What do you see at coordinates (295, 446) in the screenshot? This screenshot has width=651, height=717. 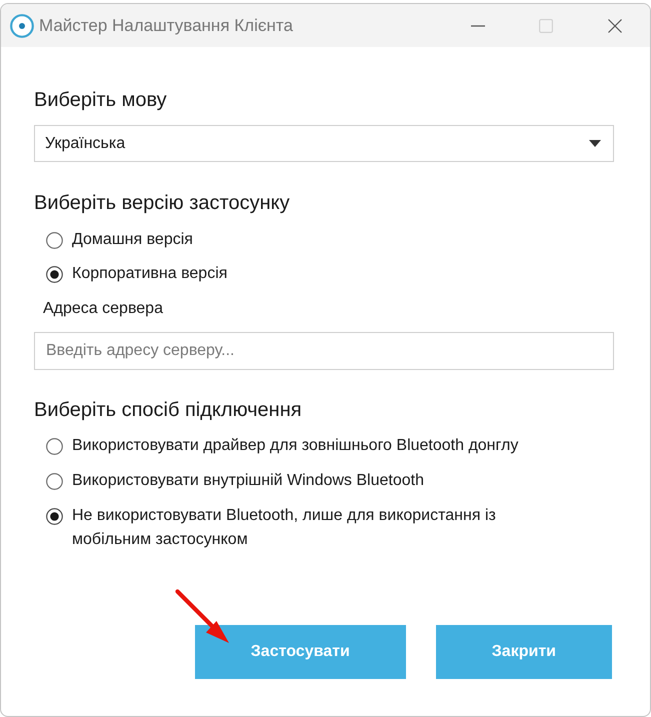 I see `option-label: Використовувати драйвер для зовнішнього Bluetooth донглу` at bounding box center [295, 446].